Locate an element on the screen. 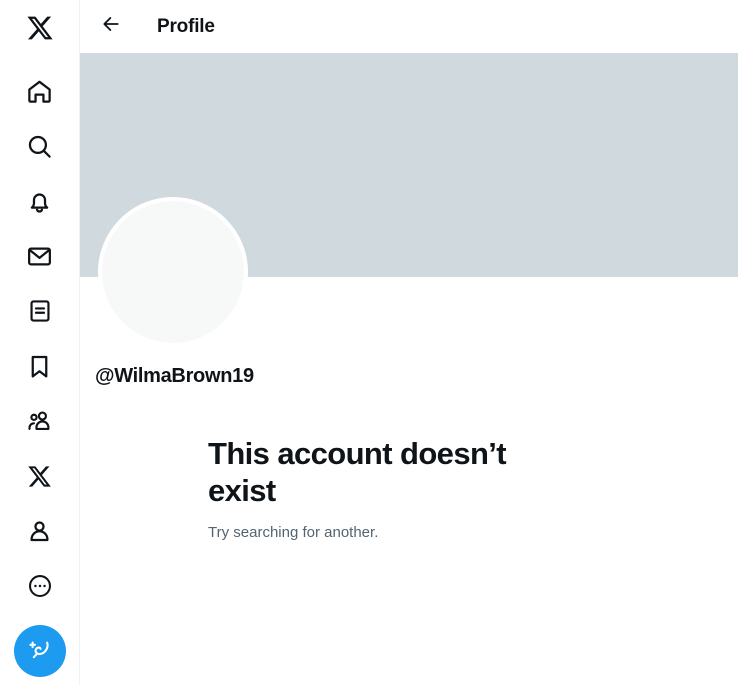 The width and height of the screenshot is (738, 685). compose-feather-icon is located at coordinates (40, 651).